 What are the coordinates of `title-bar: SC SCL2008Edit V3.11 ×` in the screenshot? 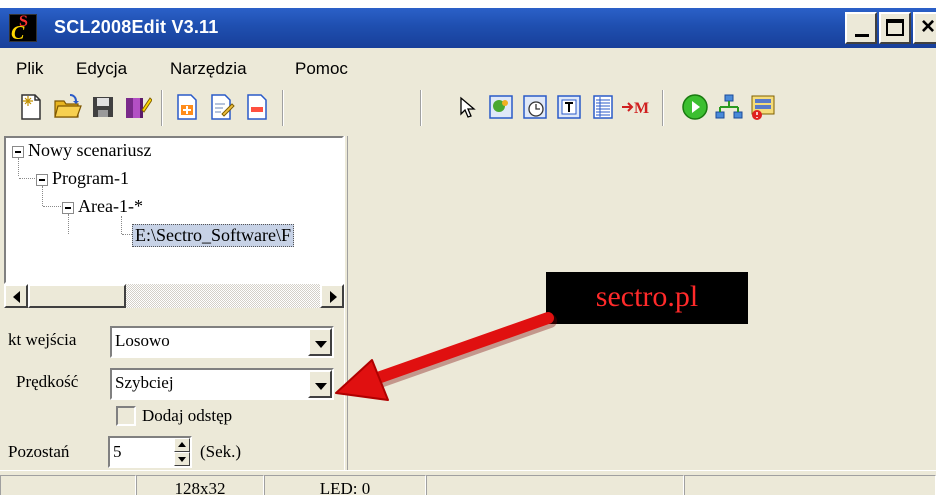 It's located at (468, 28).